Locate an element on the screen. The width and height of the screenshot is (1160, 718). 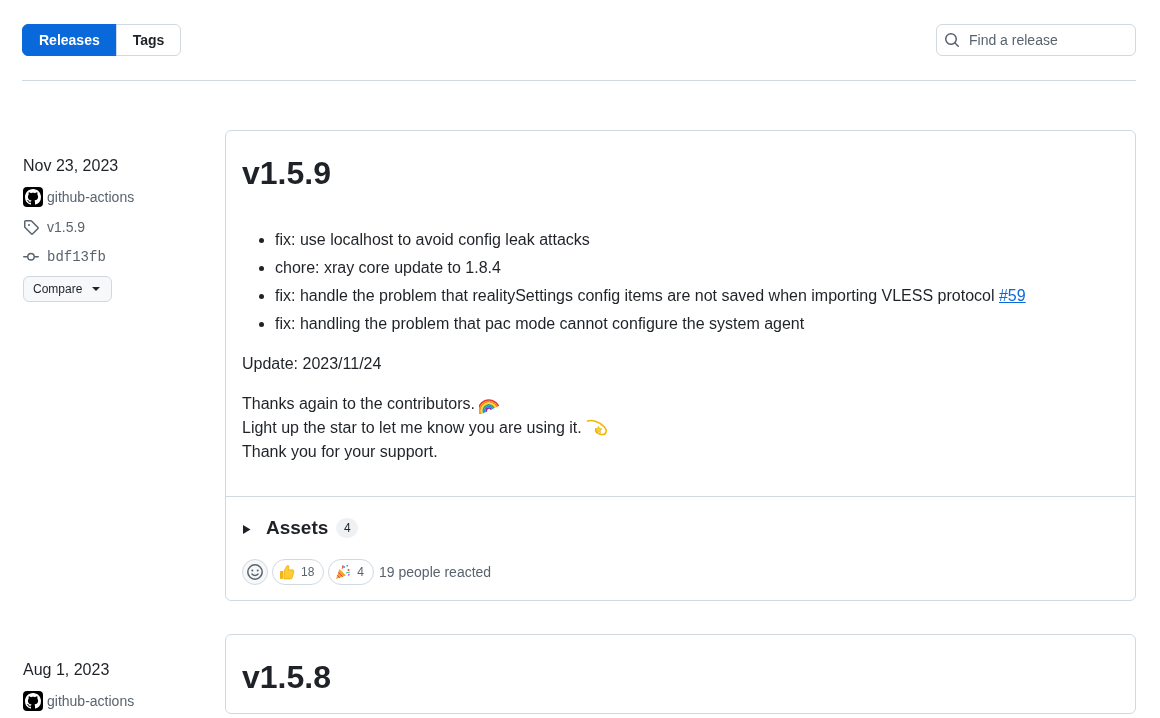
dizzy-star-icon is located at coordinates (596, 428).